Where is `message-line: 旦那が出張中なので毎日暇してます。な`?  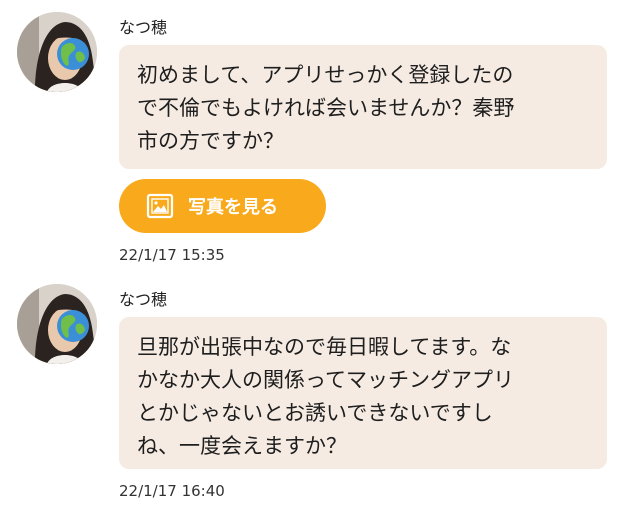 message-line: 旦那が出張中なので毎日暇してます。な is located at coordinates (324, 347).